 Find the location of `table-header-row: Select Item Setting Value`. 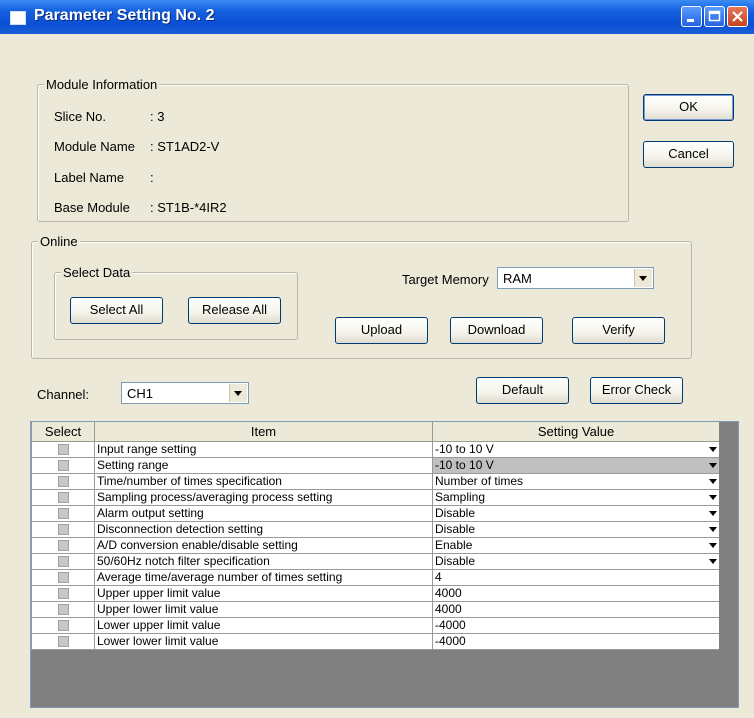

table-header-row: Select Item Setting Value is located at coordinates (375, 432).